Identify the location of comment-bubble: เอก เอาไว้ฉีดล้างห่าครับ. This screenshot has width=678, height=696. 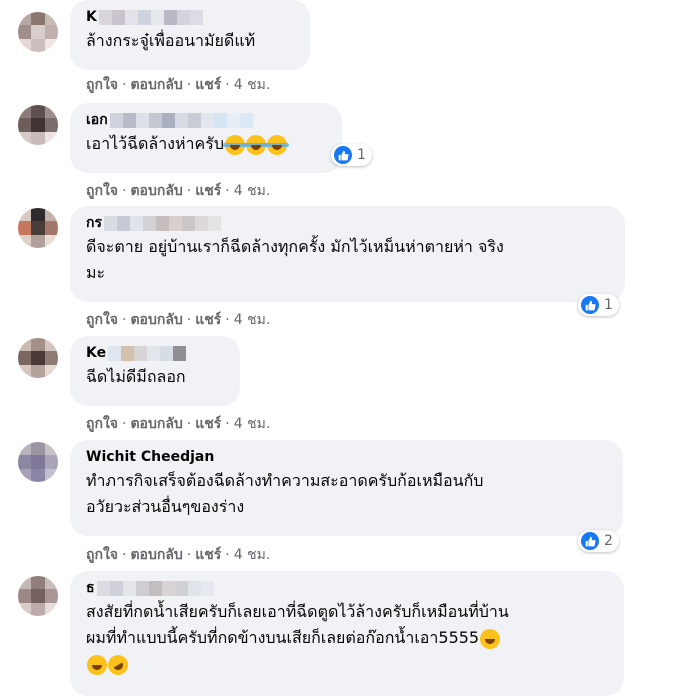
(206, 138).